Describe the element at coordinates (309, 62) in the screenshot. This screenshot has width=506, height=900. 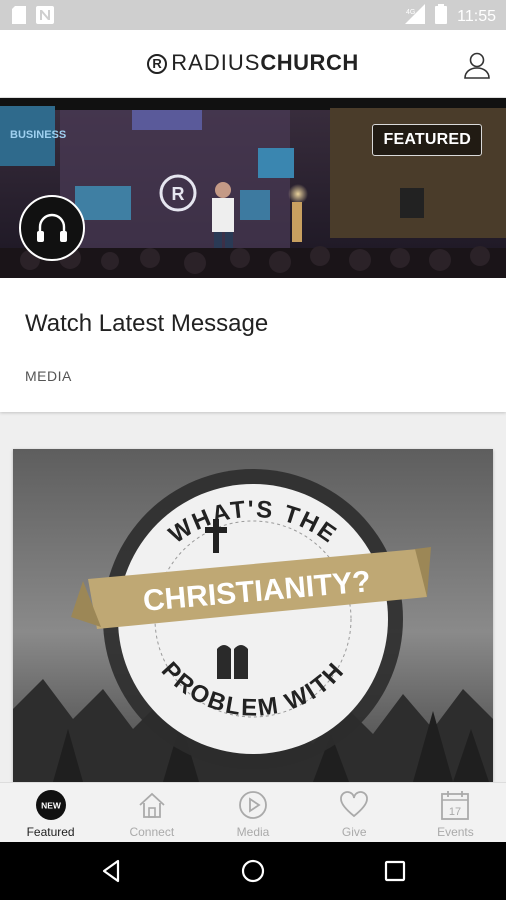
I see `brand-name-bold: CHURCH` at that location.